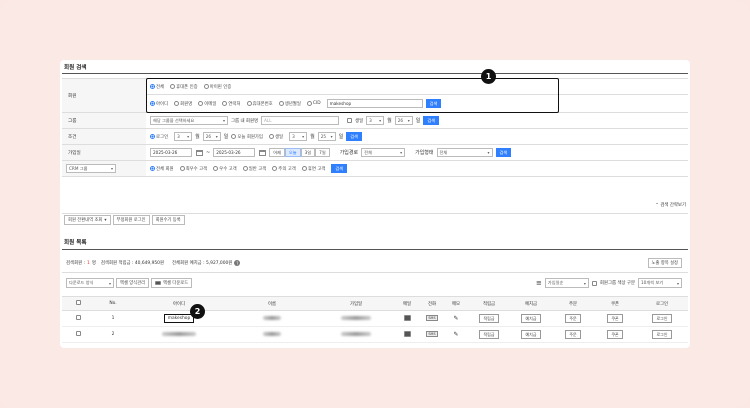 This screenshot has height=408, width=750. What do you see at coordinates (275, 137) in the screenshot?
I see `radio-birthday: 생일` at bounding box center [275, 137].